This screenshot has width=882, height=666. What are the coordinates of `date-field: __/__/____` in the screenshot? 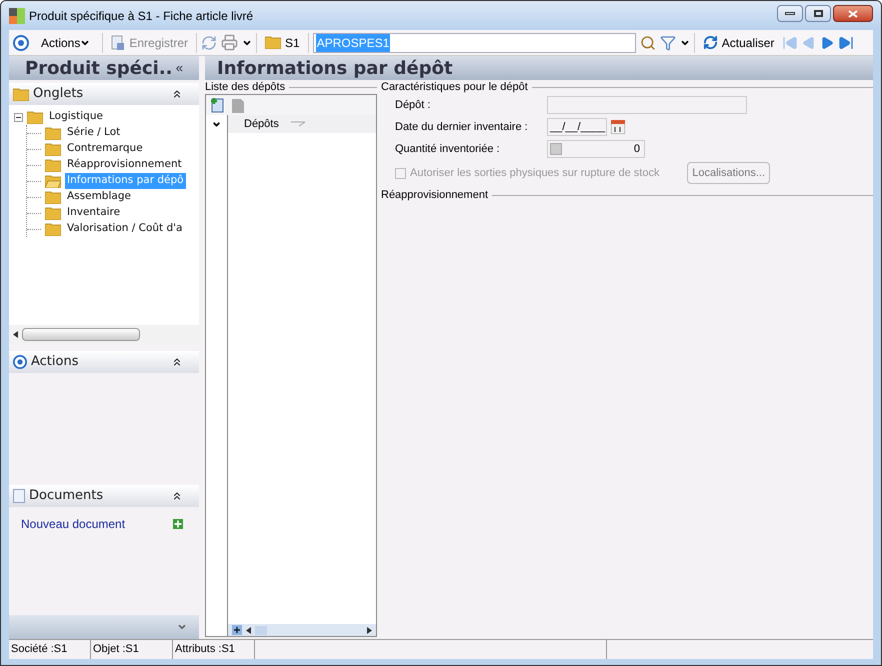 It's located at (577, 127).